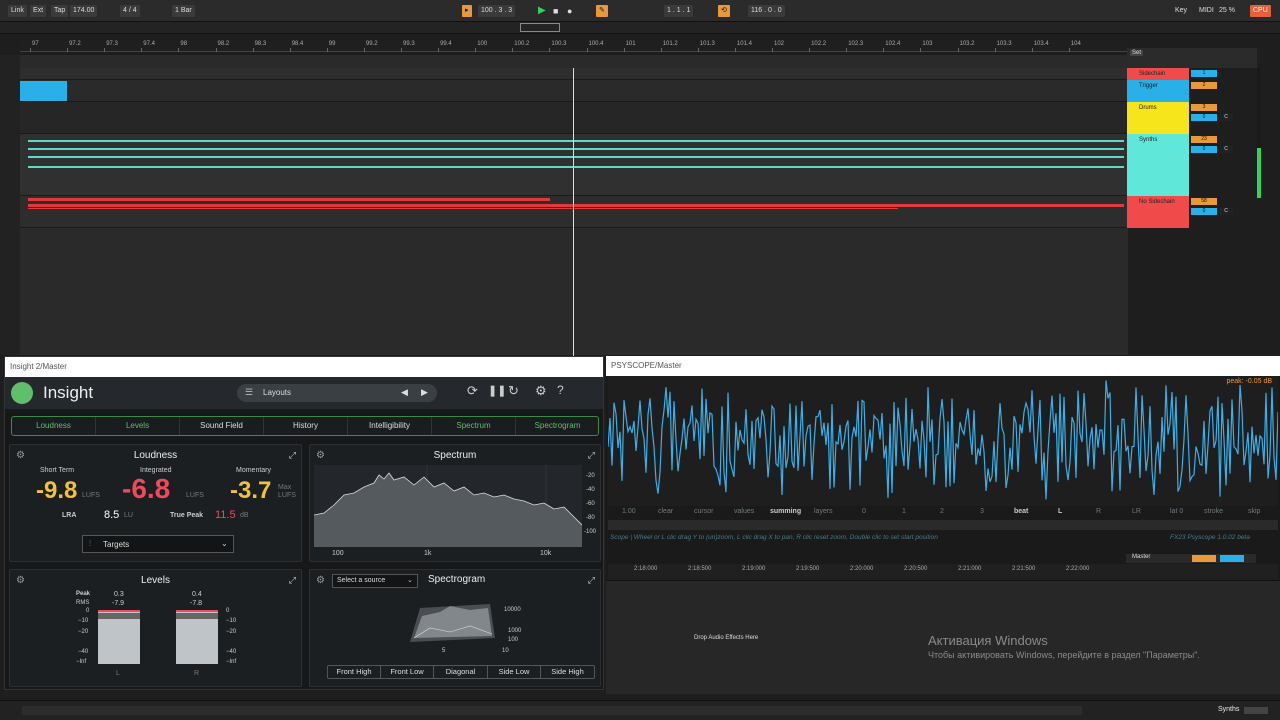 The image size is (1280, 720). What do you see at coordinates (574, 212) in the screenshot?
I see `lane-no-sidechain` at bounding box center [574, 212].